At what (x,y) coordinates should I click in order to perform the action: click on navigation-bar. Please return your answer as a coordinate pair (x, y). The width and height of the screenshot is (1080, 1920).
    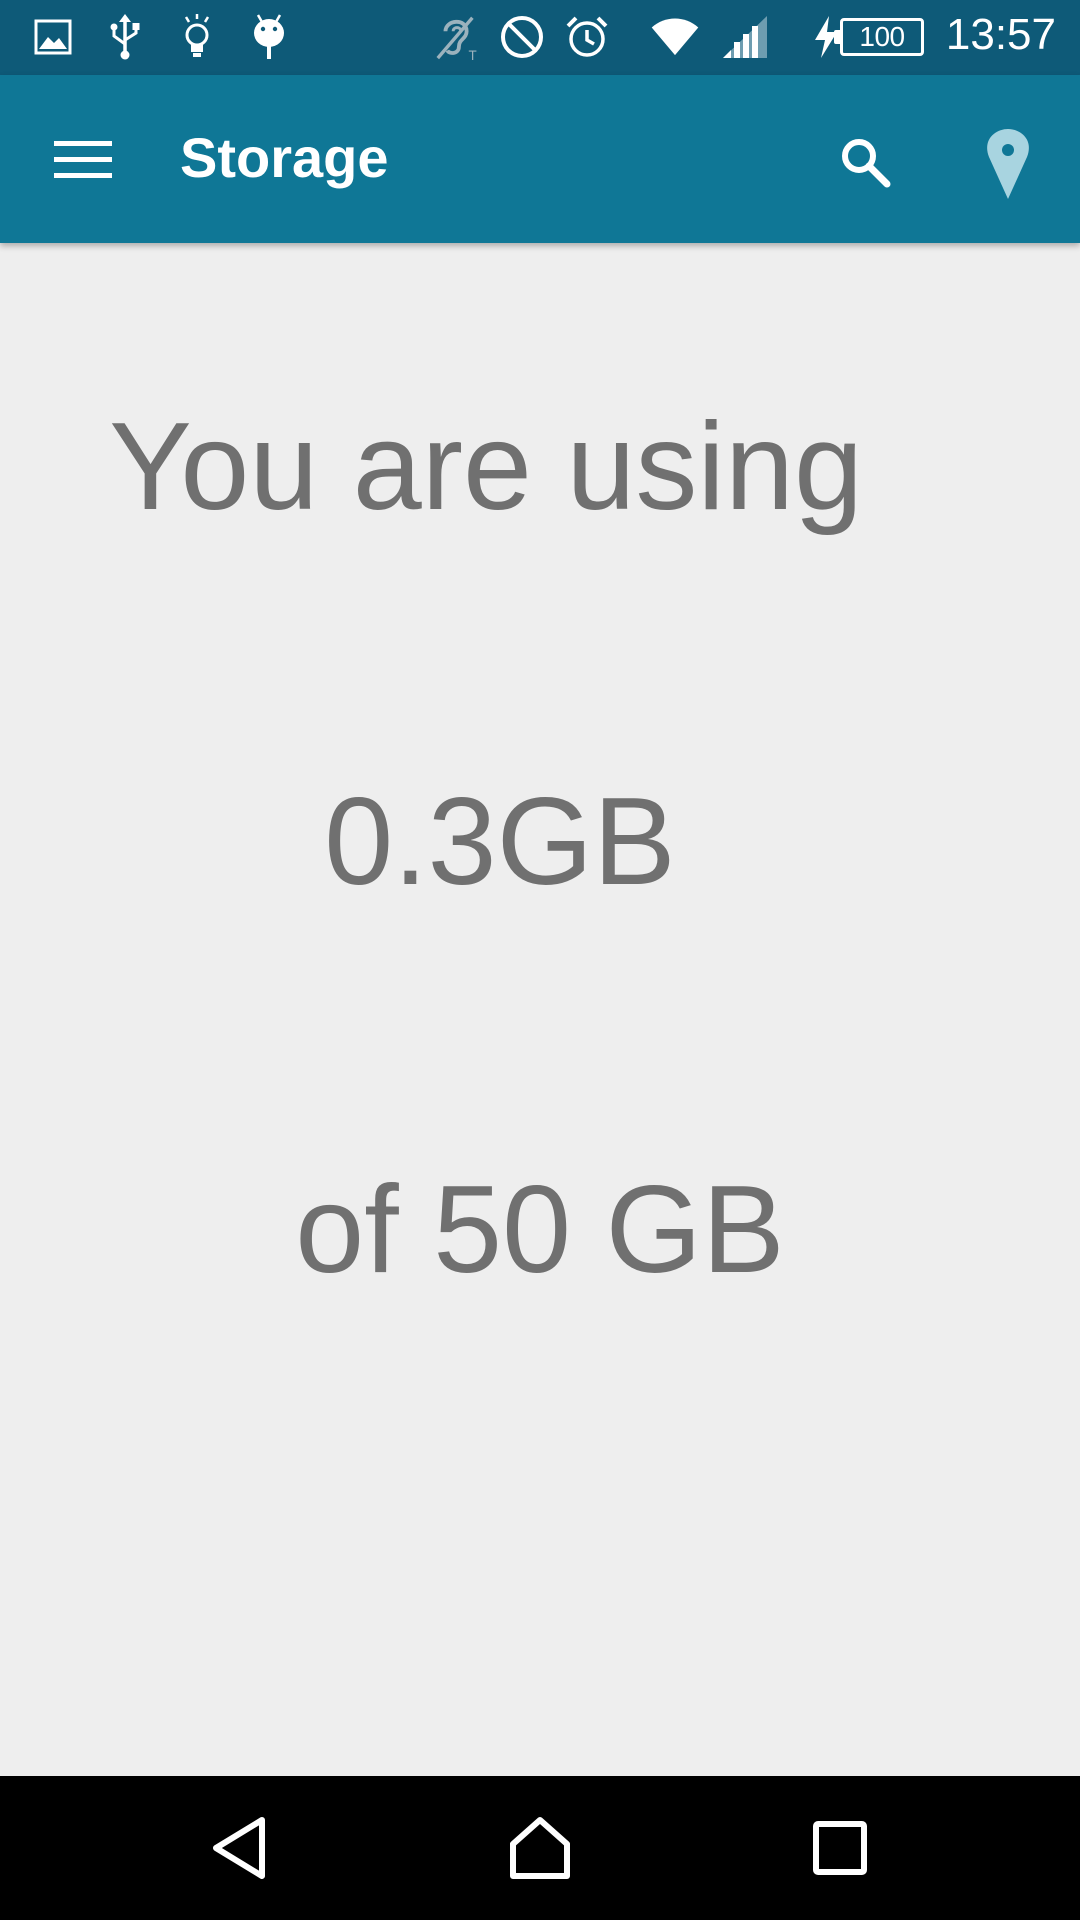
    Looking at the image, I should click on (540, 1848).